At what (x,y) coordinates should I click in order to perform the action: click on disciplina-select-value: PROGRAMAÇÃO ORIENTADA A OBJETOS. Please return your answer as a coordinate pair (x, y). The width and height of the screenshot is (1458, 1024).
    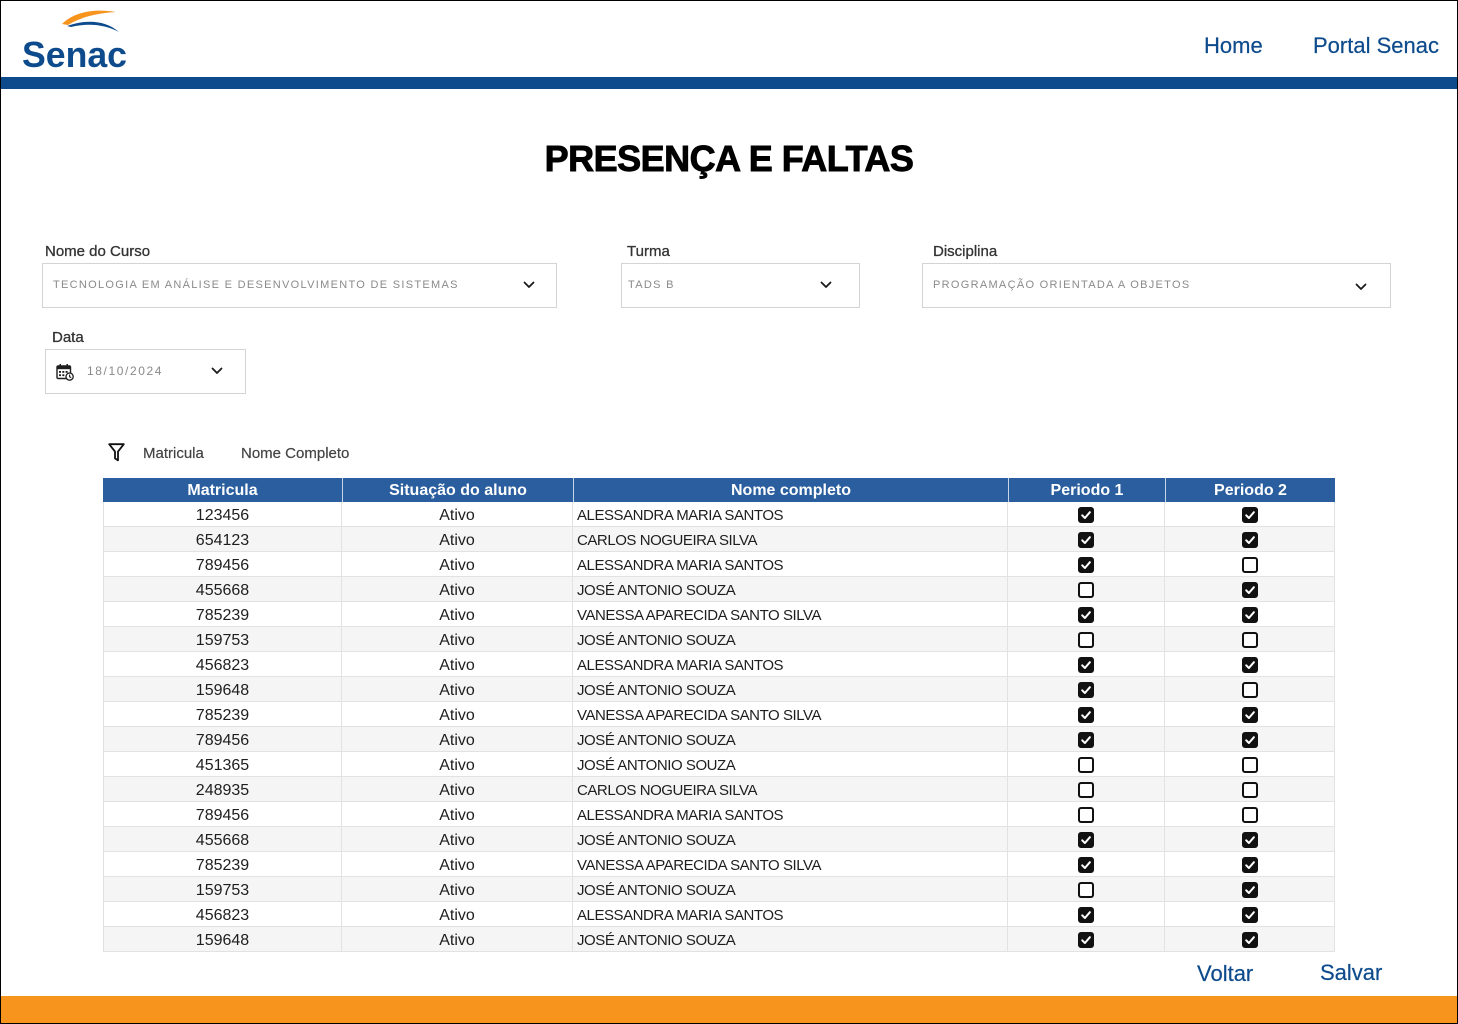
    Looking at the image, I should click on (1062, 285).